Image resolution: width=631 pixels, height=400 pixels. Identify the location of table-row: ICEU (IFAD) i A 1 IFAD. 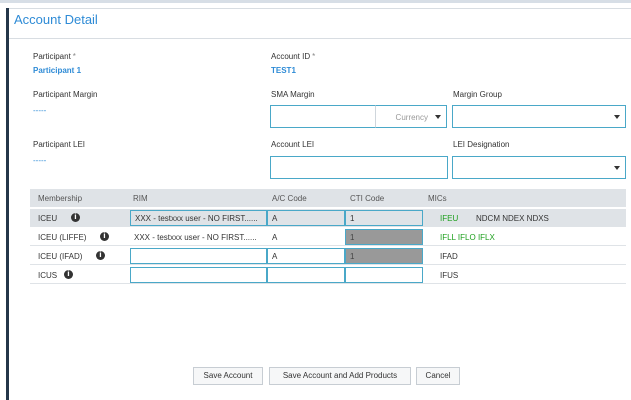
(328, 256).